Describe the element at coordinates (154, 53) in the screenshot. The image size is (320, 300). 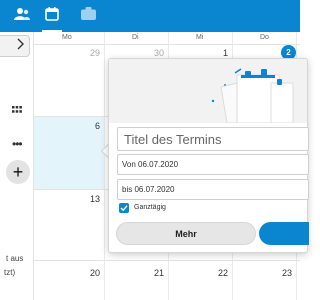
I see `day-number: 30` at that location.